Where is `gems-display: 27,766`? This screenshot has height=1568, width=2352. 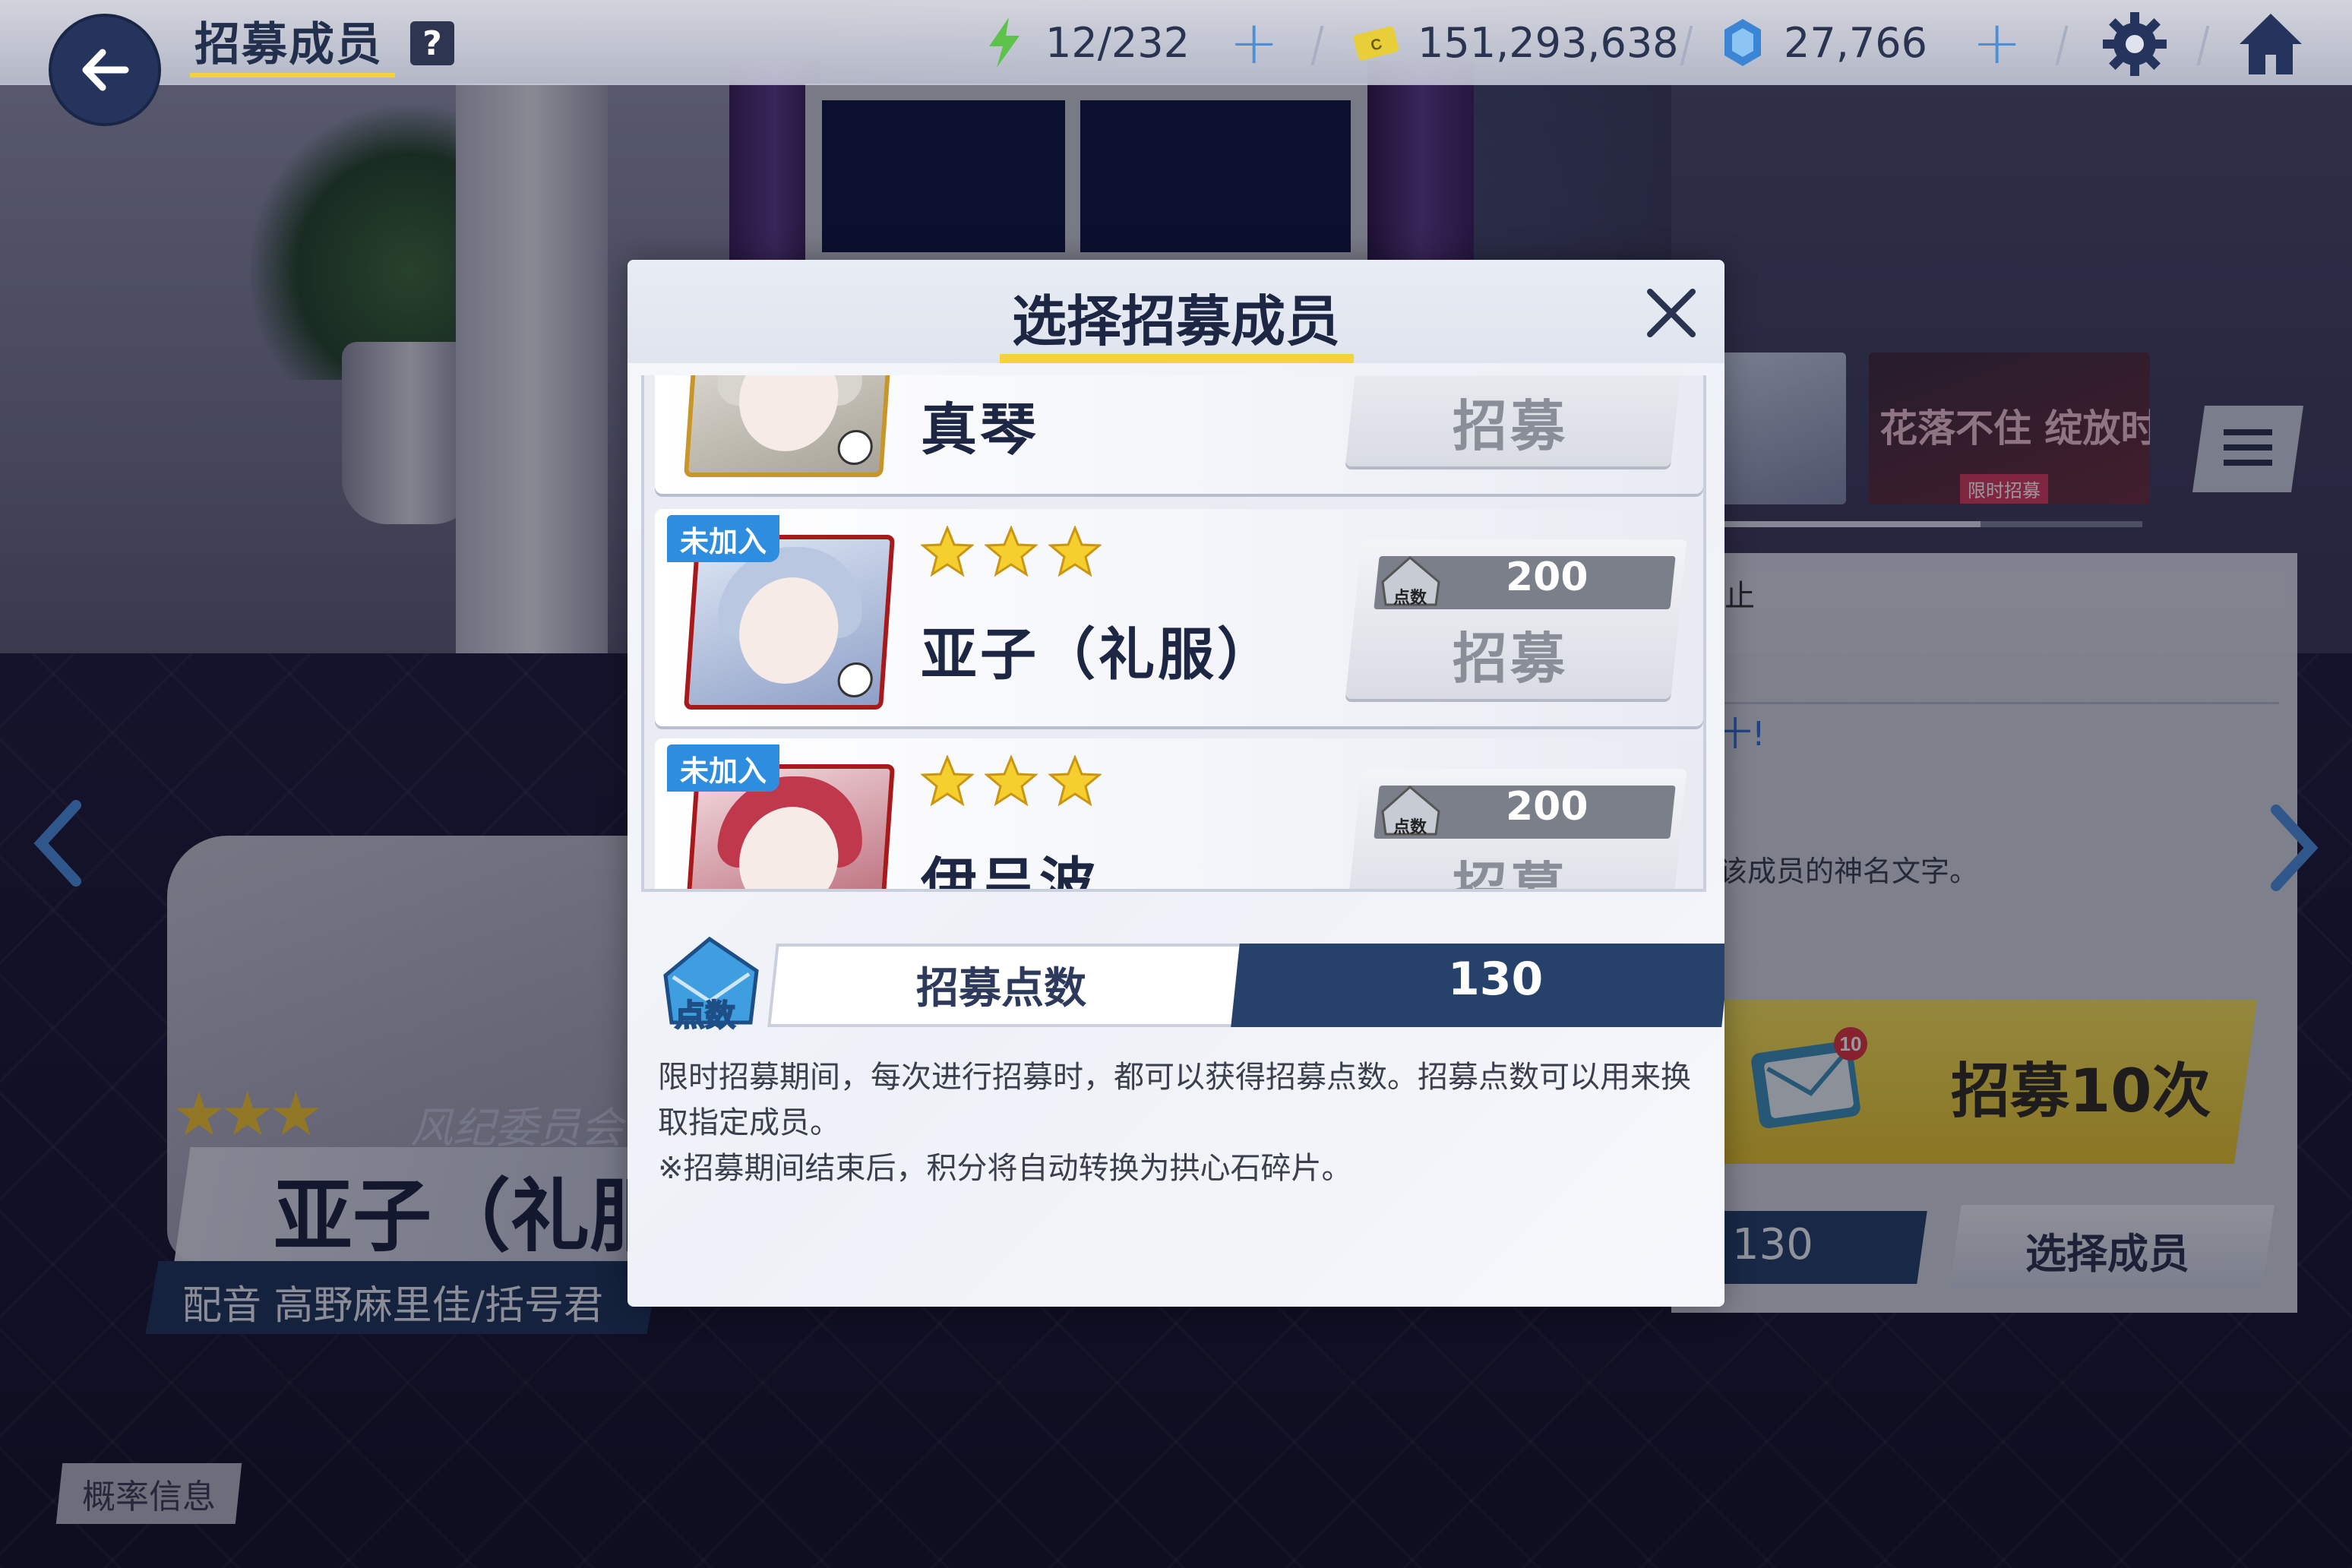
gems-display: 27,766 is located at coordinates (1822, 42).